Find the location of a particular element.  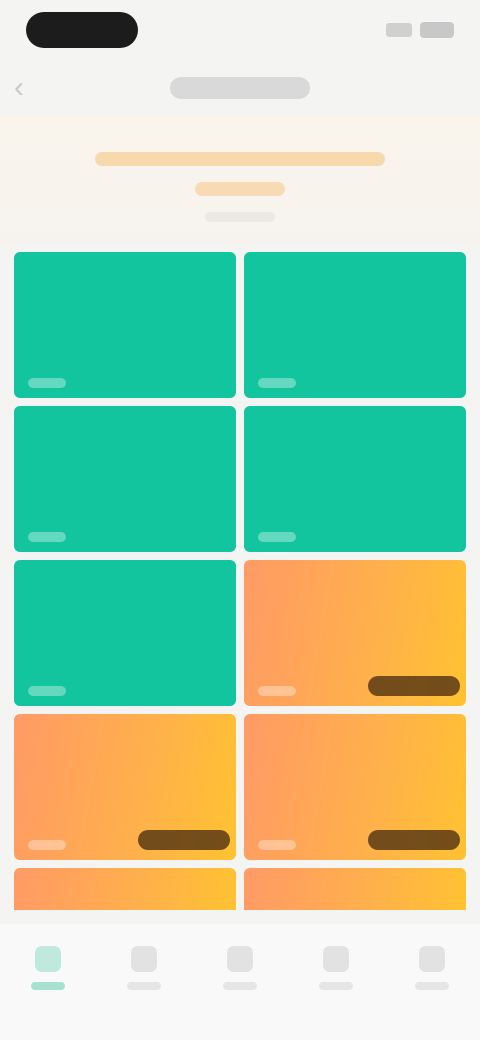

user-icon is located at coordinates (432, 959).